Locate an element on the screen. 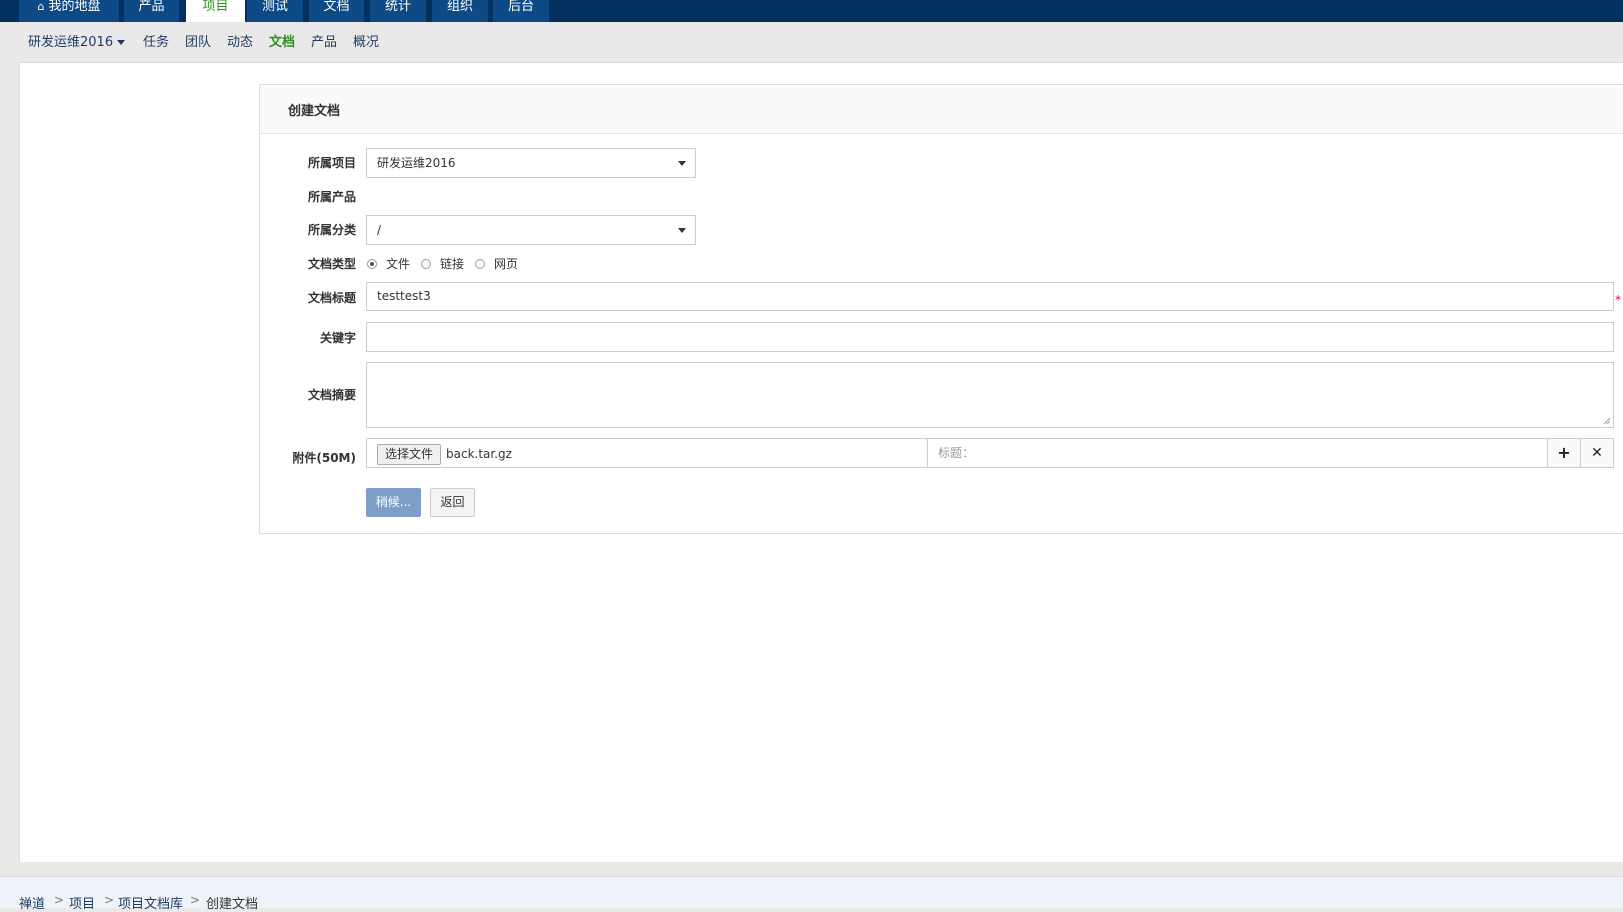 The image size is (1623, 912). remove-file-button: ✕ is located at coordinates (1597, 453).